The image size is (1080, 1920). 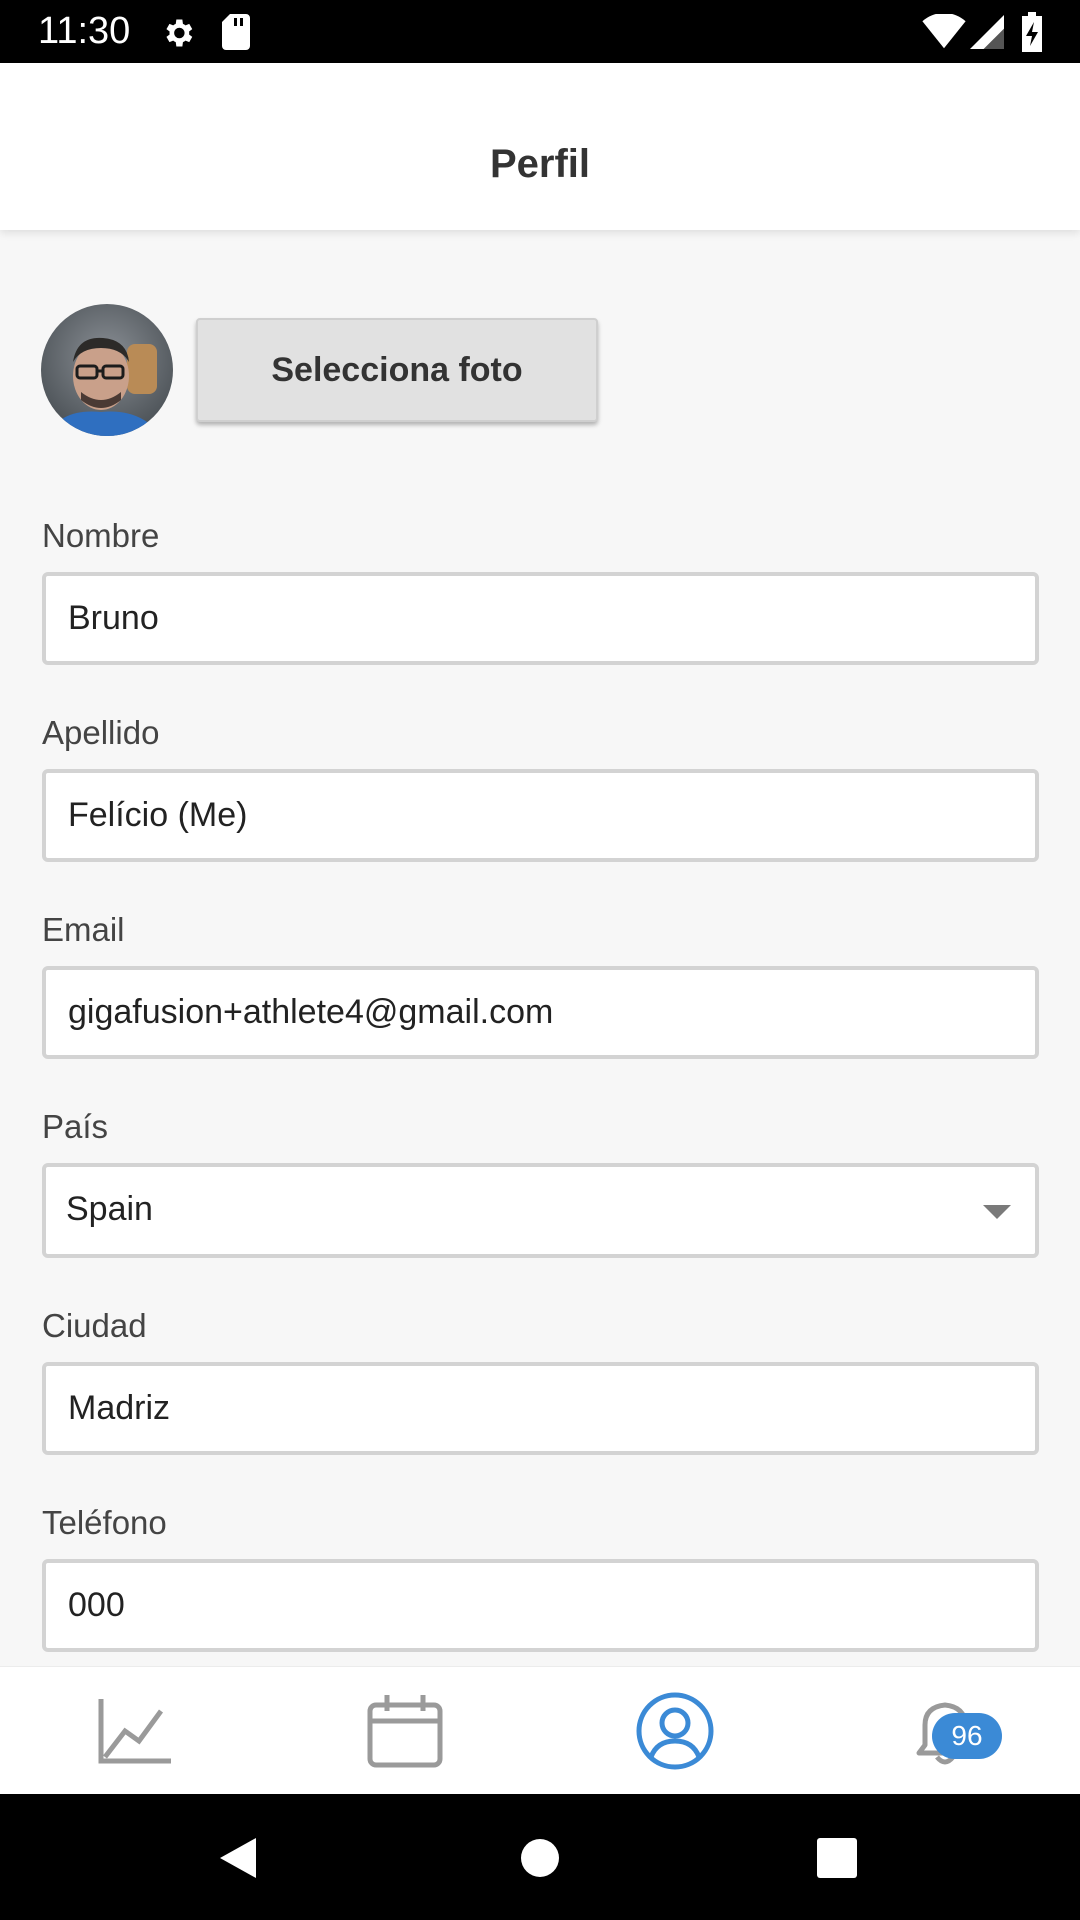 I want to click on avatar, so click(x=107, y=370).